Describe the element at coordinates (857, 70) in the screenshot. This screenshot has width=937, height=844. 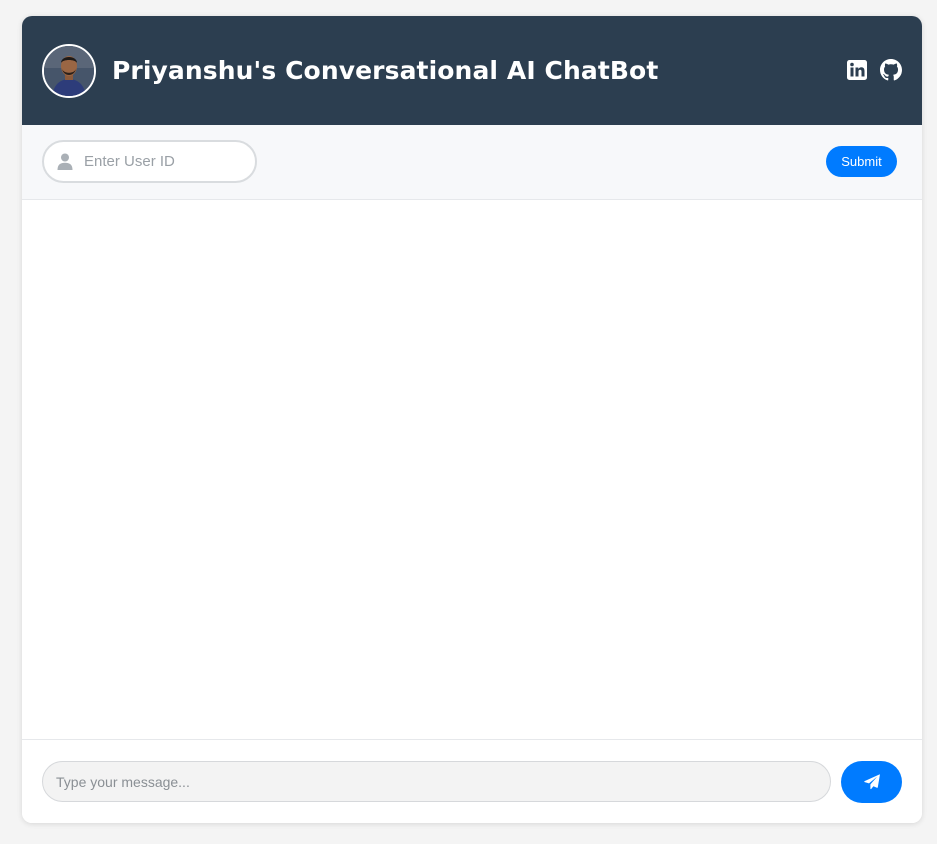
I see `linkedin-icon` at that location.